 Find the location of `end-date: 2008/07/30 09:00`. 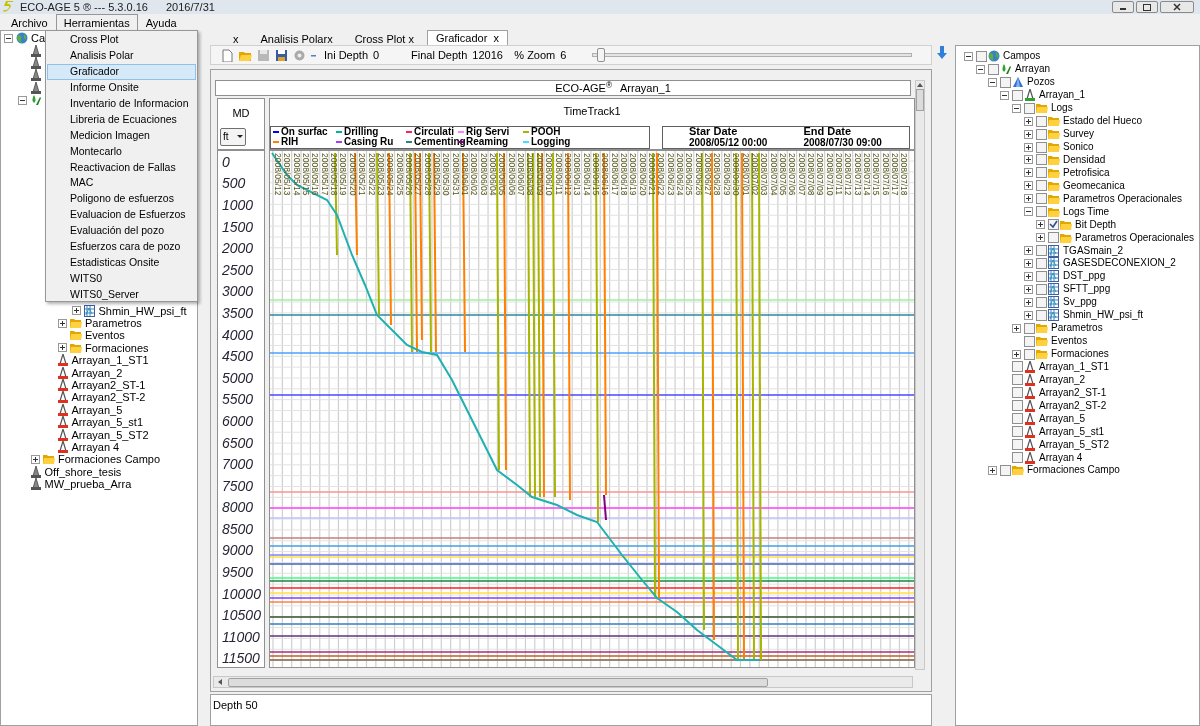

end-date: 2008/07/30 09:00 is located at coordinates (842, 142).